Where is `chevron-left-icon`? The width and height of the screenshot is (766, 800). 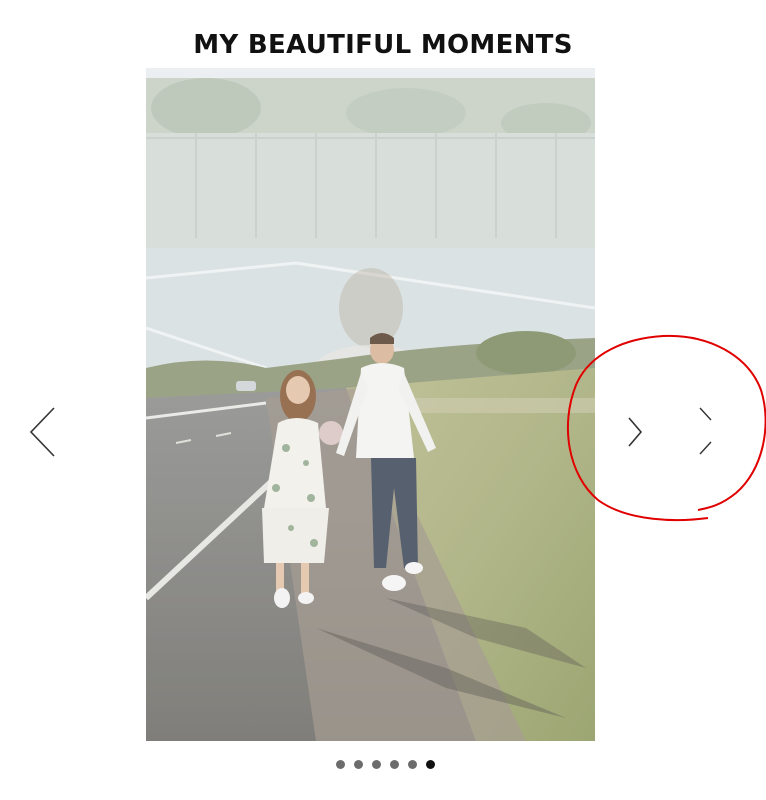 chevron-left-icon is located at coordinates (42, 432).